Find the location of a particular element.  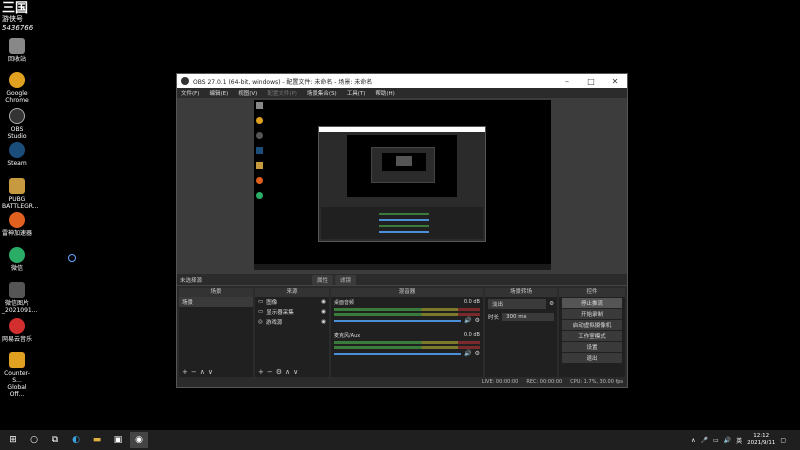

menu-view: 视图(V) is located at coordinates (247, 93).